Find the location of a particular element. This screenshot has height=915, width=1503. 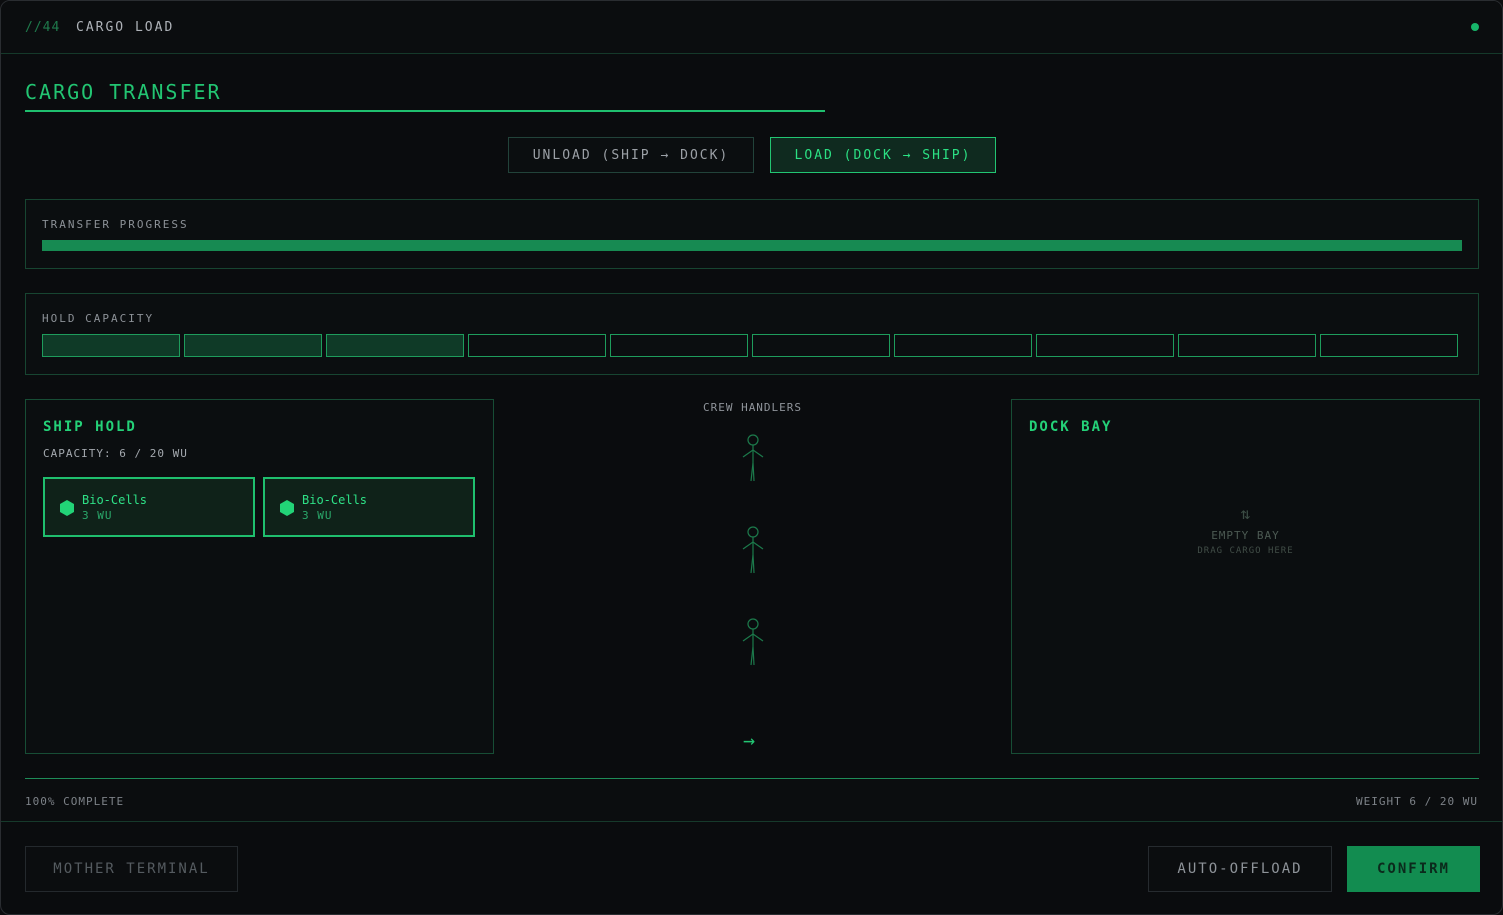

capacity-cells is located at coordinates (750, 345).